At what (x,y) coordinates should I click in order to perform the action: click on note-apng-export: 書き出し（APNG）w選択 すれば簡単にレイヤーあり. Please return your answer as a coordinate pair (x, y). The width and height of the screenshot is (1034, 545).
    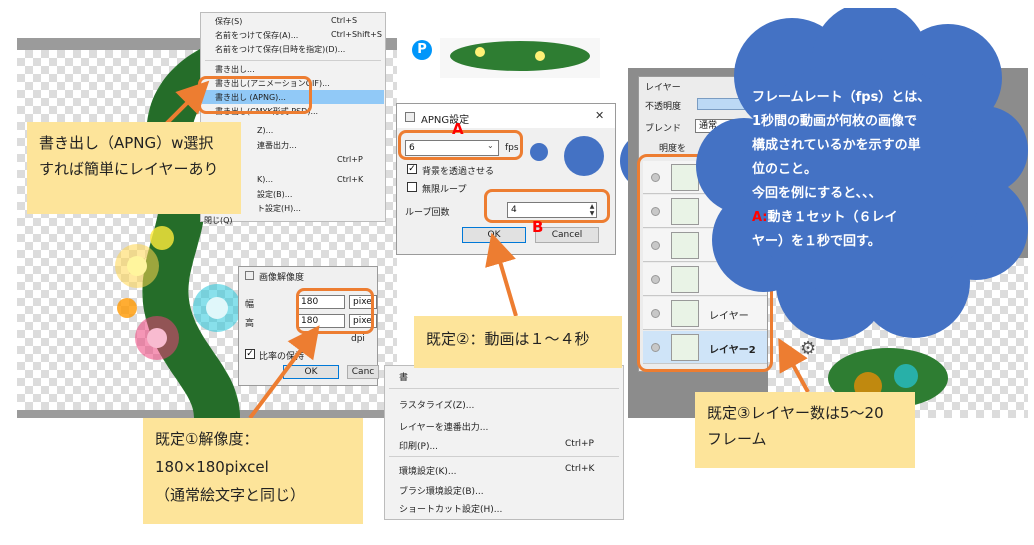
    Looking at the image, I should click on (134, 168).